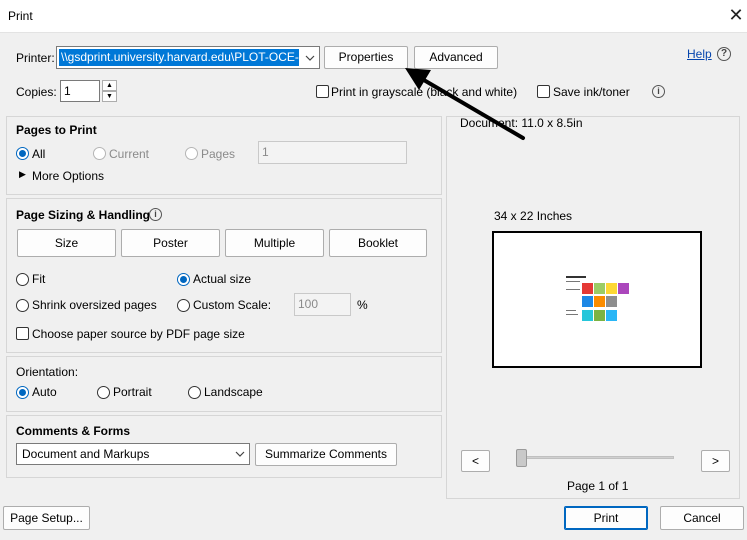 This screenshot has height=540, width=747. What do you see at coordinates (22, 279) in the screenshot?
I see `fit-radio` at bounding box center [22, 279].